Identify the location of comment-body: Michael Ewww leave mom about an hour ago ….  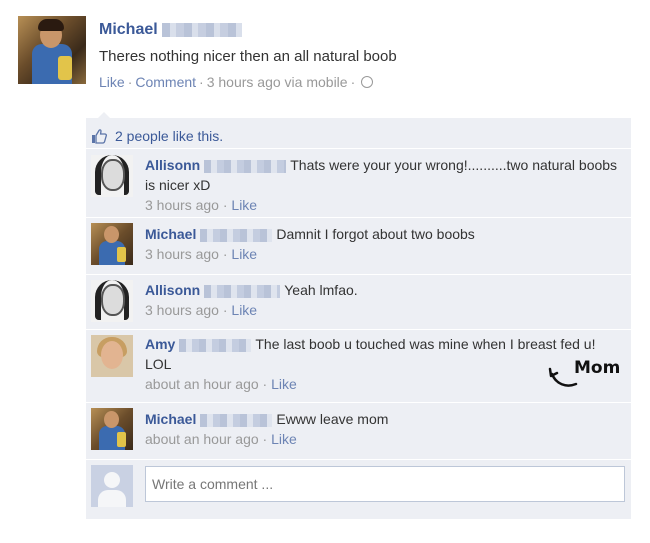
(267, 429).